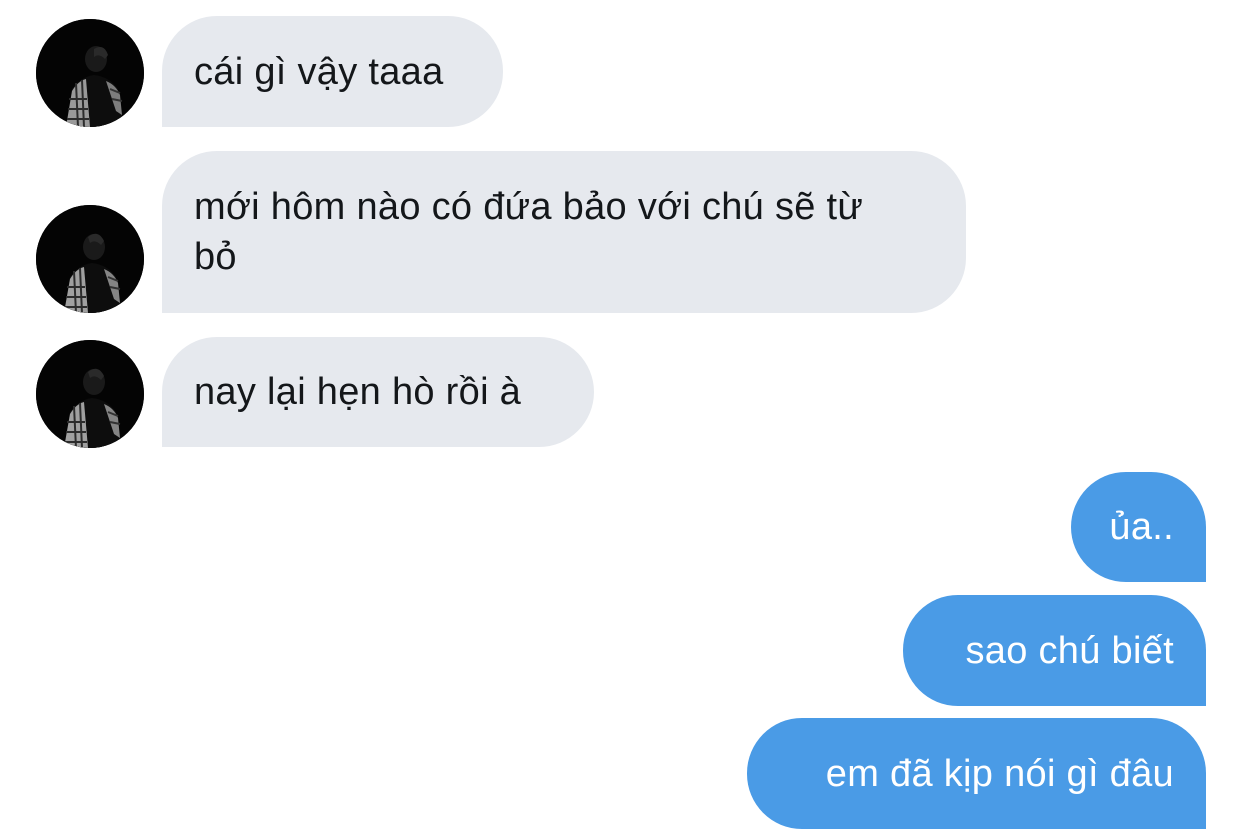  I want to click on incoming-message-bubble: mới hôm nào có đứa bảo với chú sẽ từ bỏ, so click(564, 232).